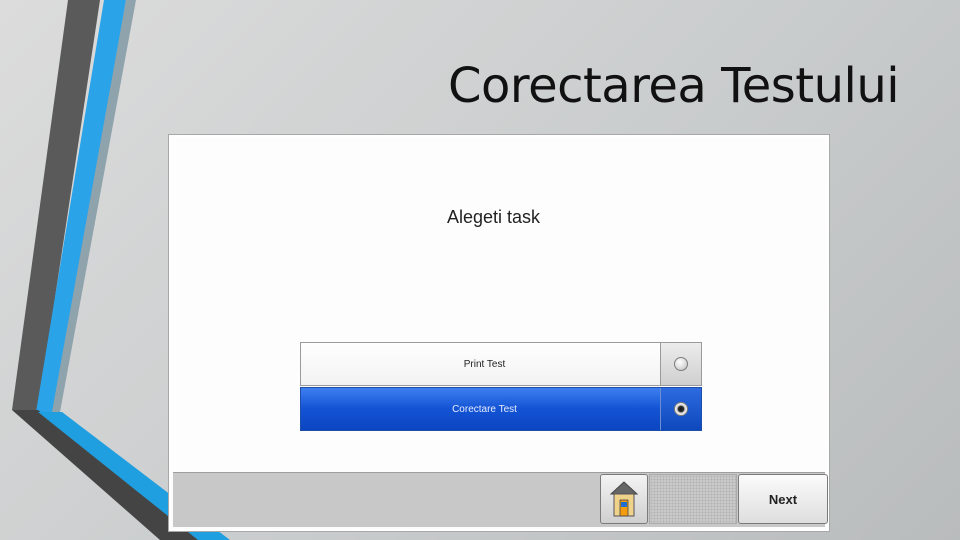 This screenshot has width=960, height=540. I want to click on option-label: Print Test, so click(484, 364).